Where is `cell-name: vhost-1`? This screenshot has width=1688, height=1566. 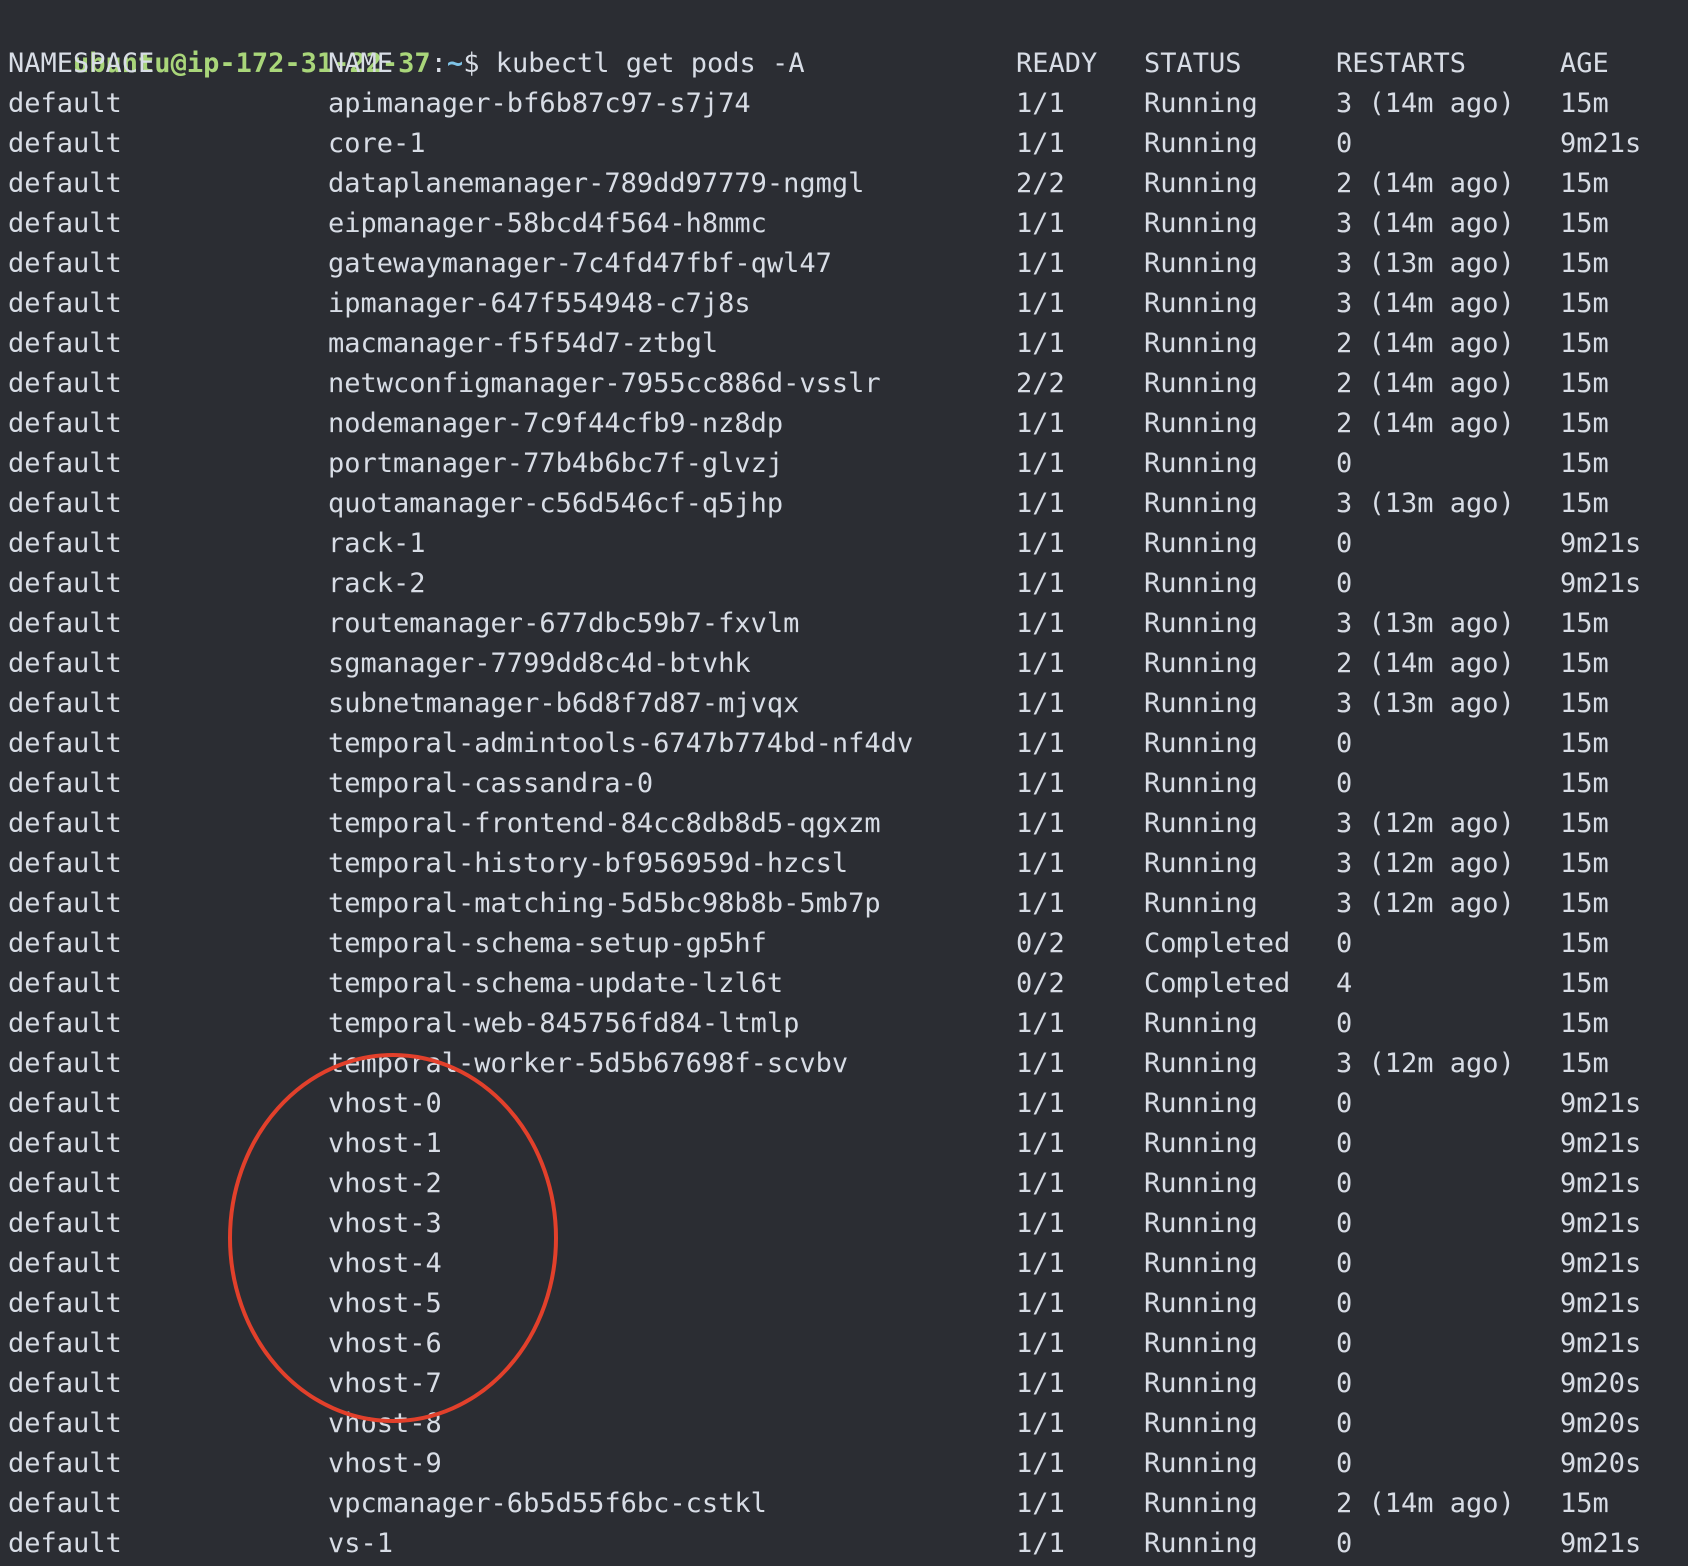 cell-name: vhost-1 is located at coordinates (385, 1143).